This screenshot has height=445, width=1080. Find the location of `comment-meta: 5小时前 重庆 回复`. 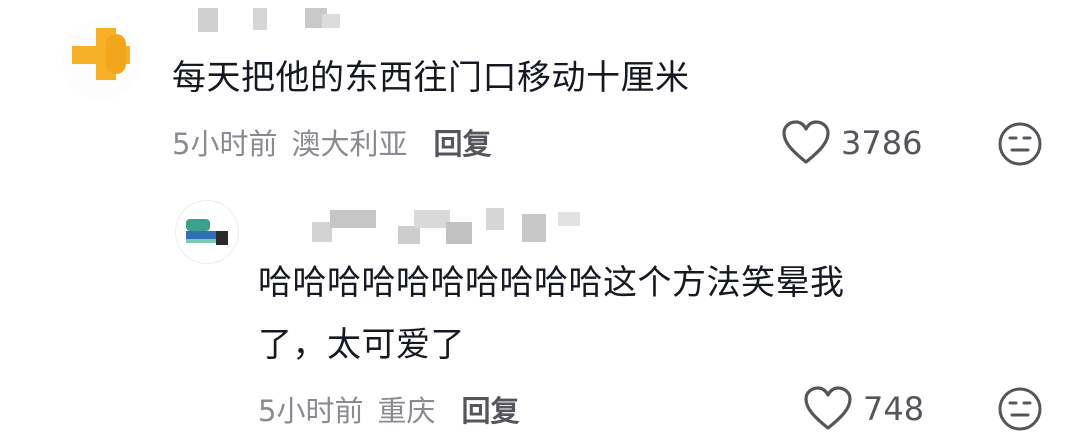

comment-meta: 5小时前 重庆 回复 is located at coordinates (388, 409).